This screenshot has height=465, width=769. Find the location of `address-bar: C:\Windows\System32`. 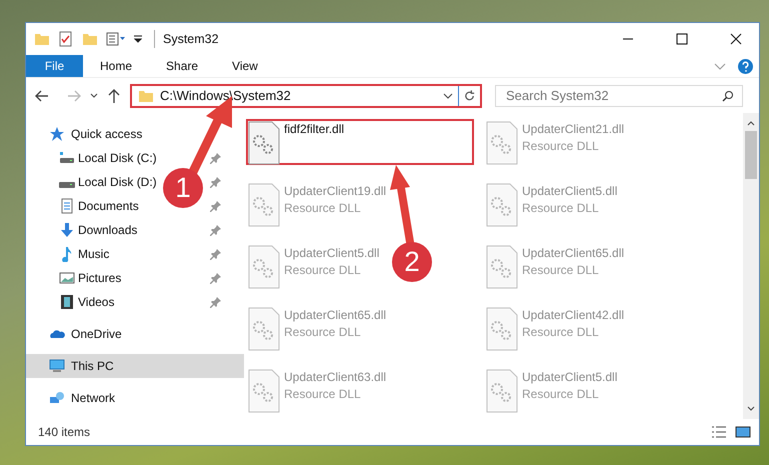

address-bar: C:\Windows\System32 is located at coordinates (306, 96).